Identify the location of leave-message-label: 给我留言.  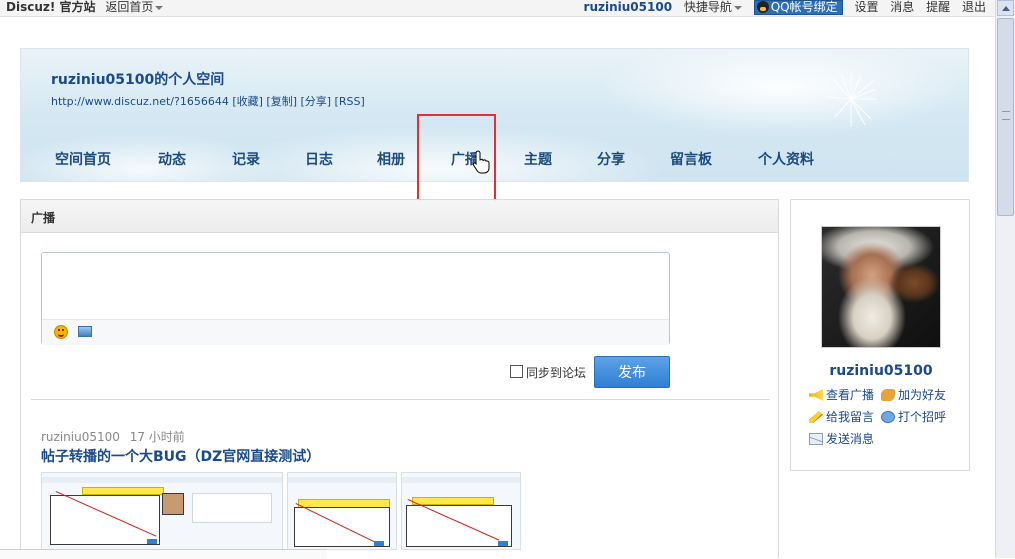
(850, 417).